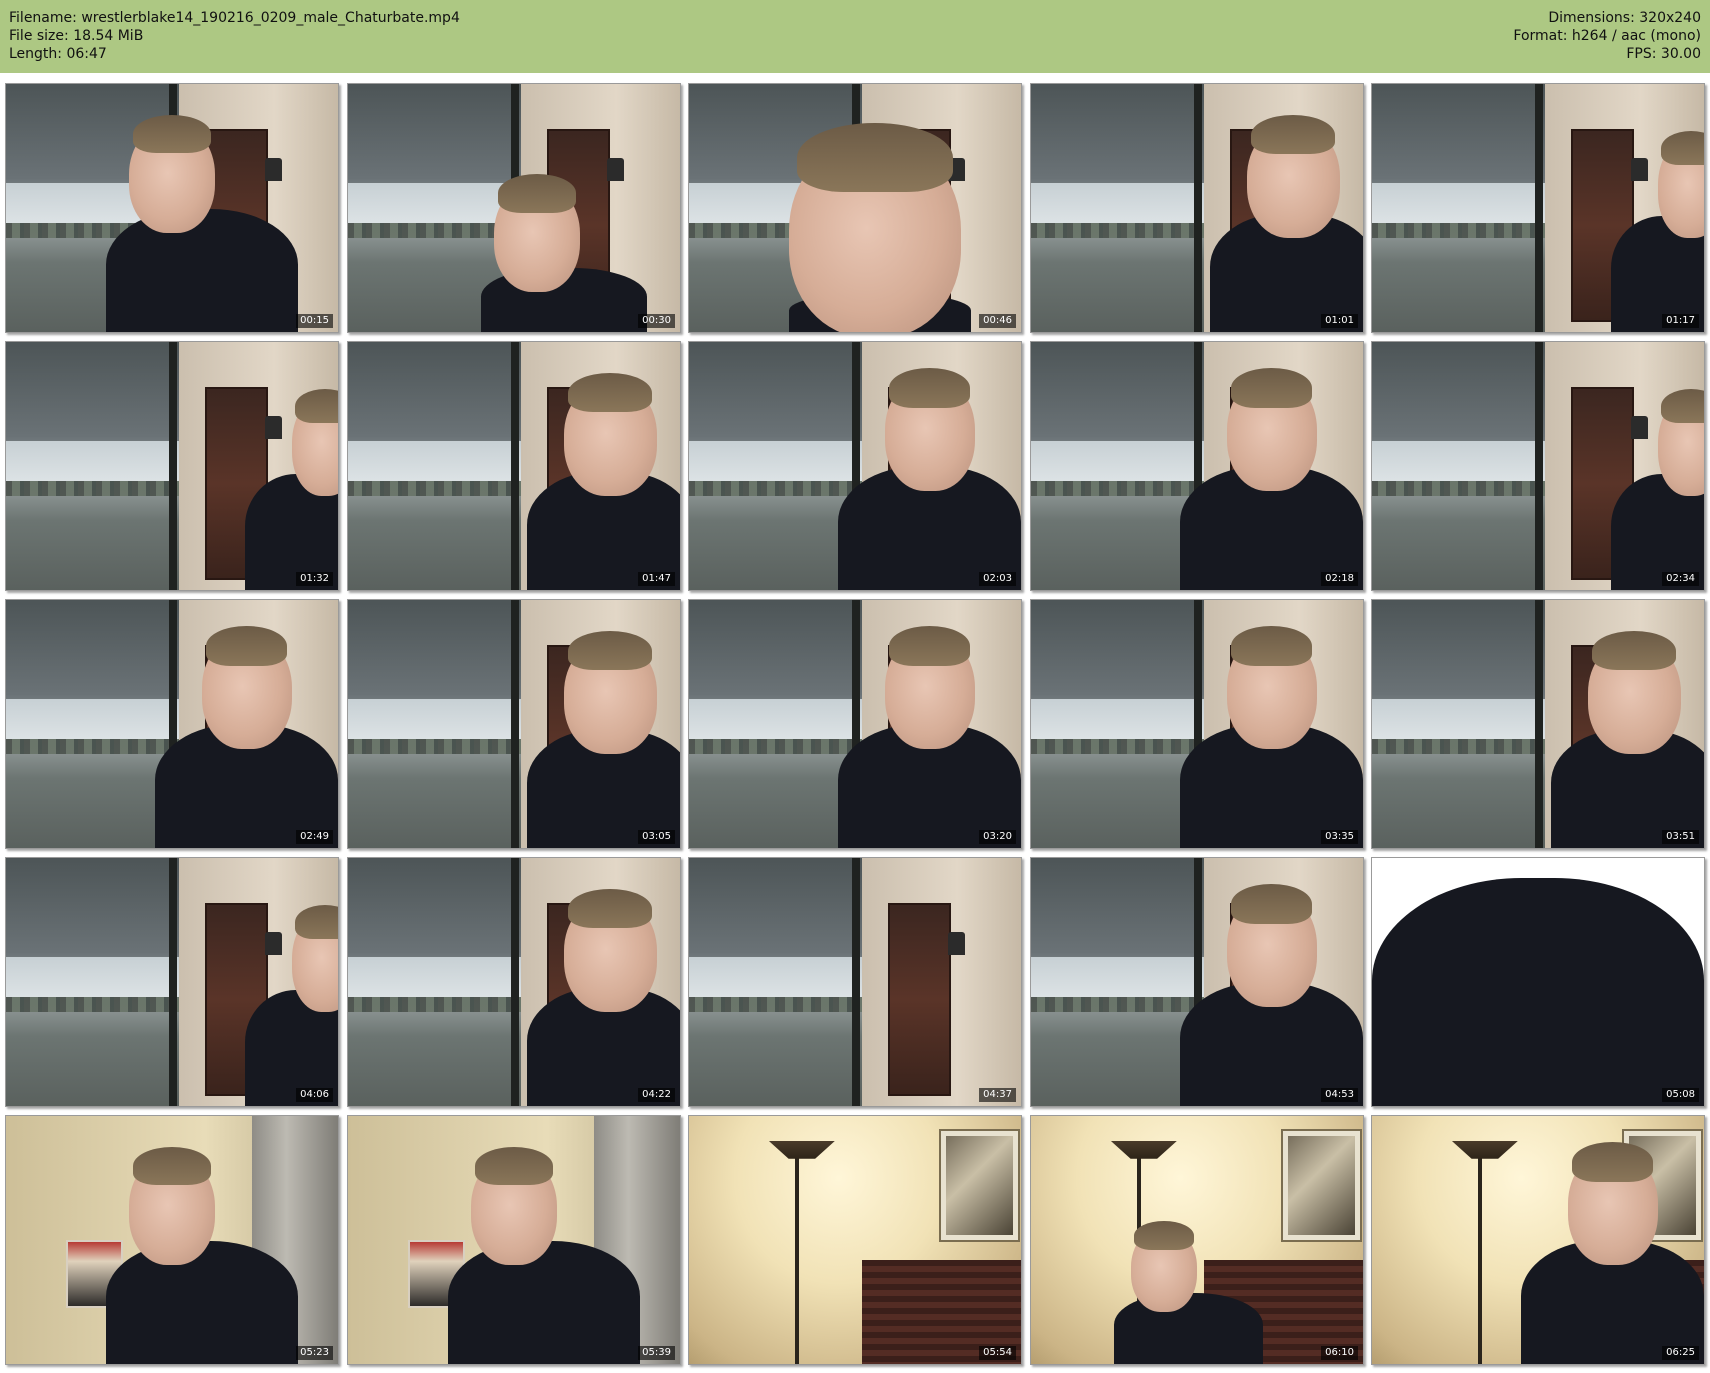 This screenshot has height=1373, width=1710. I want to click on timestamp-label: 01:17, so click(1680, 321).